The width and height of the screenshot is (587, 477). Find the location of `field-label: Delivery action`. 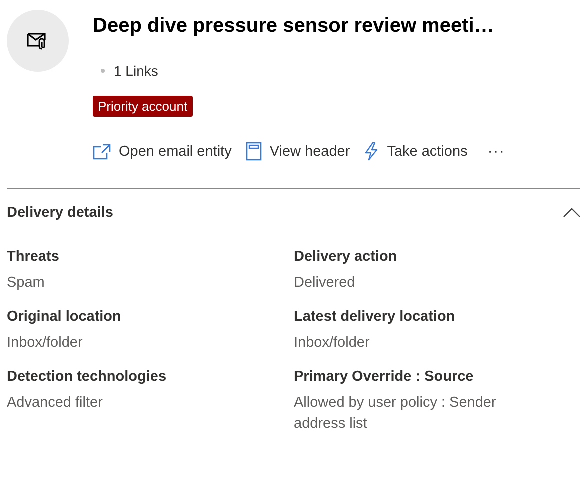

field-label: Delivery action is located at coordinates (346, 257).